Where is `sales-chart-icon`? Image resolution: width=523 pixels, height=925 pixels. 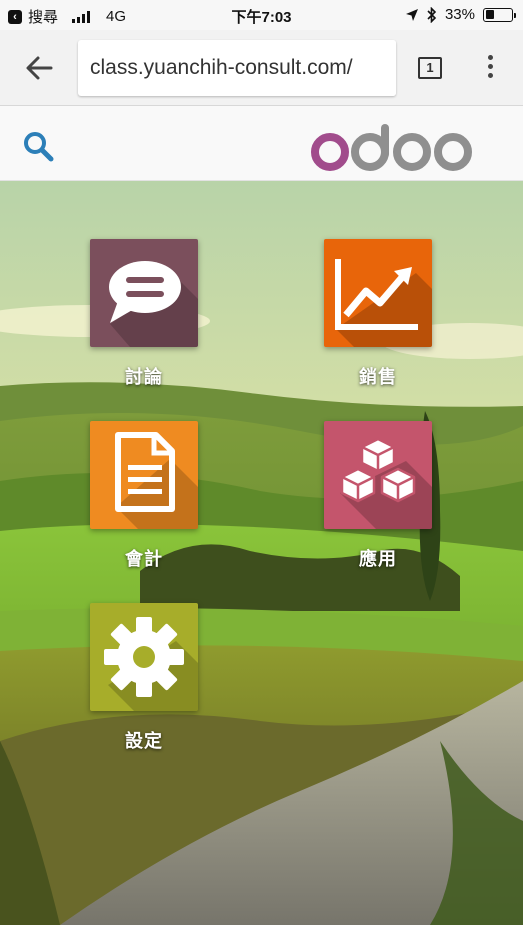
sales-chart-icon is located at coordinates (376, 294).